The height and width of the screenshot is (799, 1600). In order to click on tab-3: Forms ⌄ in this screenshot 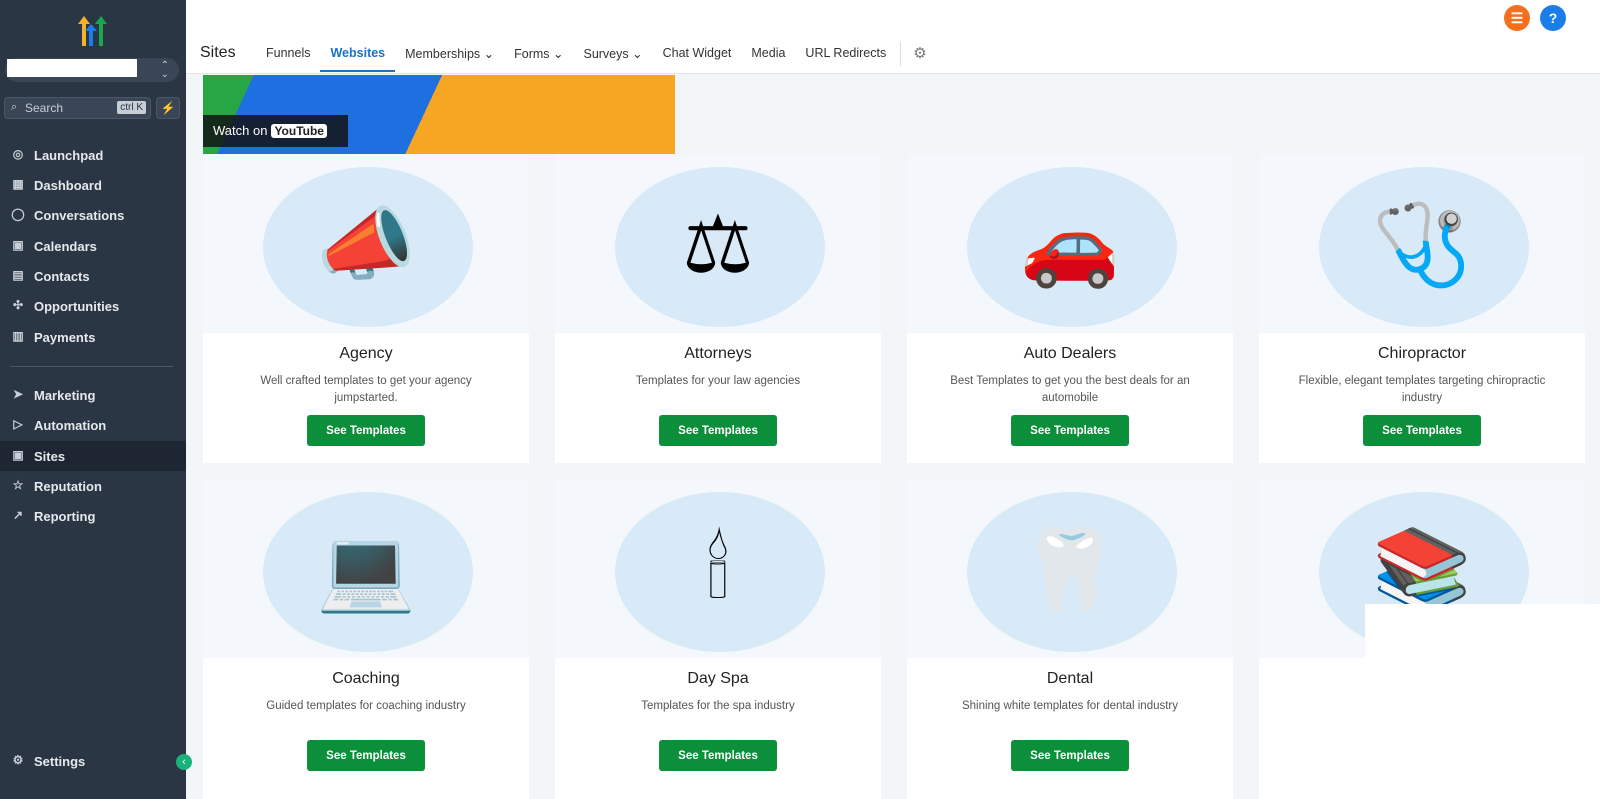, I will do `click(538, 59)`.